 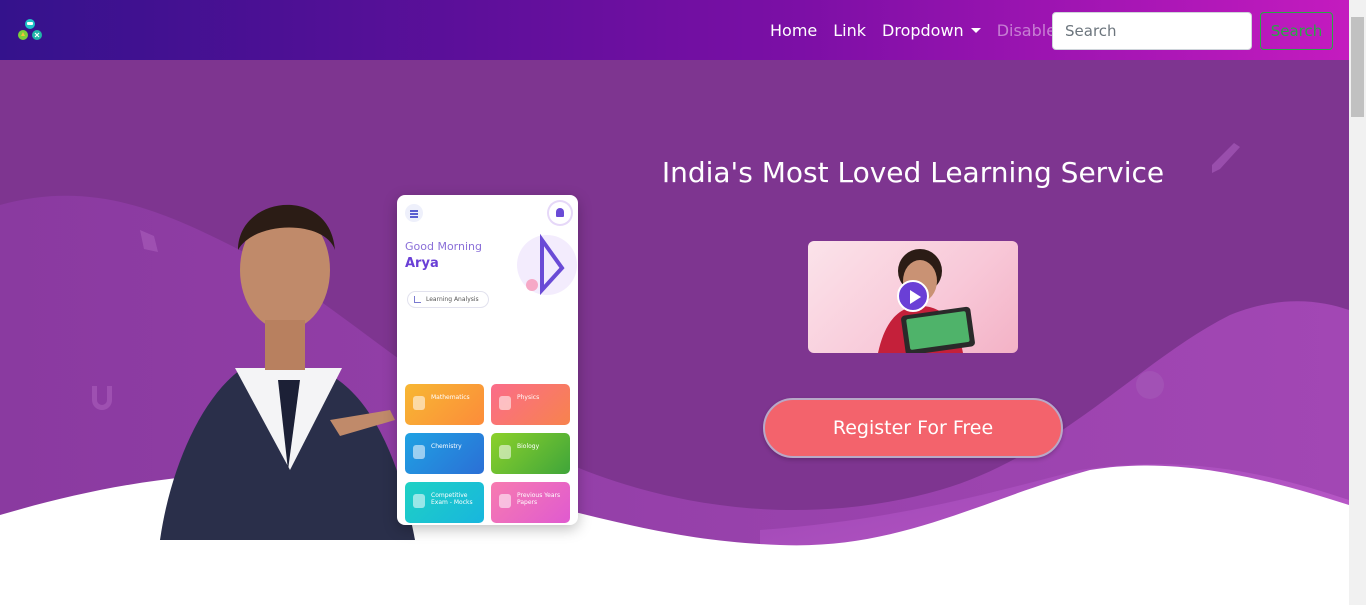 What do you see at coordinates (414, 213) in the screenshot?
I see `menu-icon` at bounding box center [414, 213].